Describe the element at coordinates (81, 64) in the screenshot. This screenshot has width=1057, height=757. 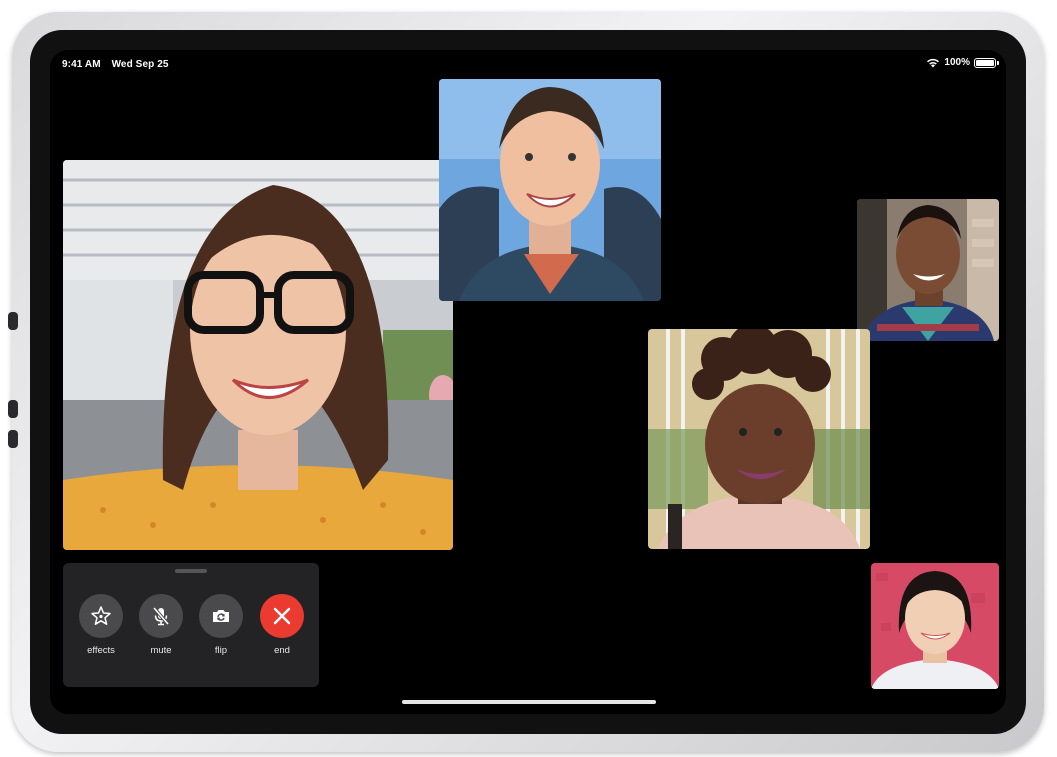
I see `status-time: 9:41 AM` at that location.